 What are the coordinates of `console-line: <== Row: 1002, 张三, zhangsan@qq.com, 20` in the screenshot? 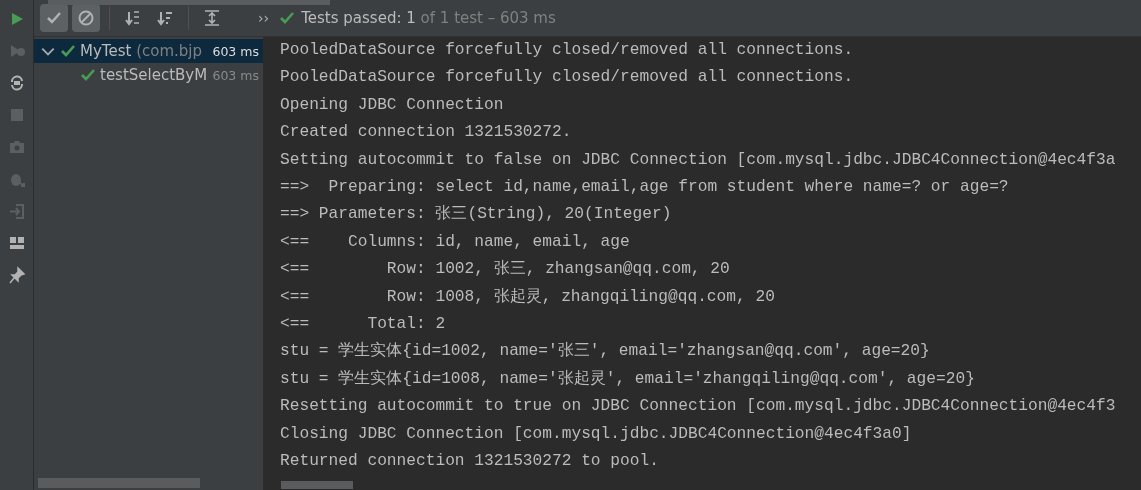 It's located at (505, 270).